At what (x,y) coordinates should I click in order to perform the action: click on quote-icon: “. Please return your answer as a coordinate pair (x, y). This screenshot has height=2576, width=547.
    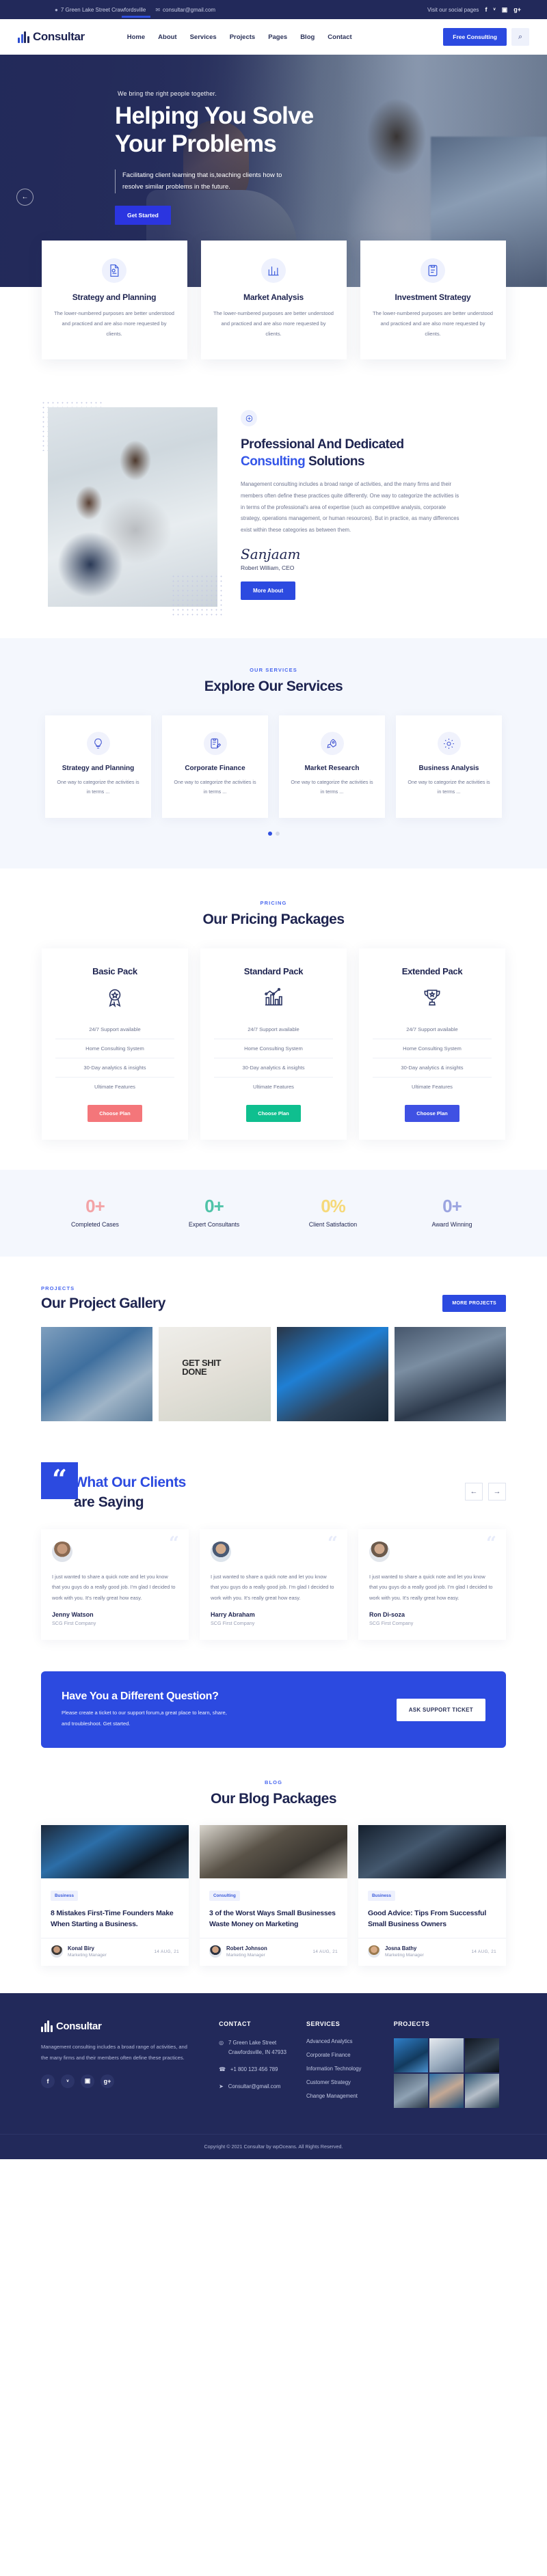
    Looking at the image, I should click on (59, 1480).